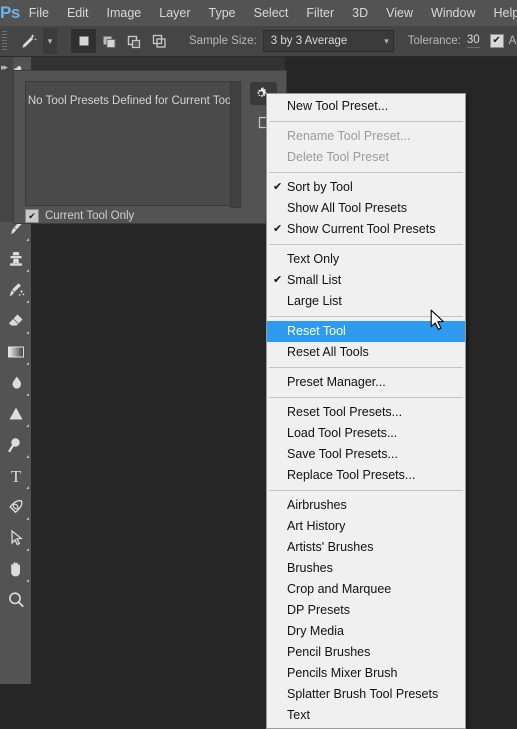 The width and height of the screenshot is (517, 729). Describe the element at coordinates (15, 599) in the screenshot. I see `zoom-tool` at that location.